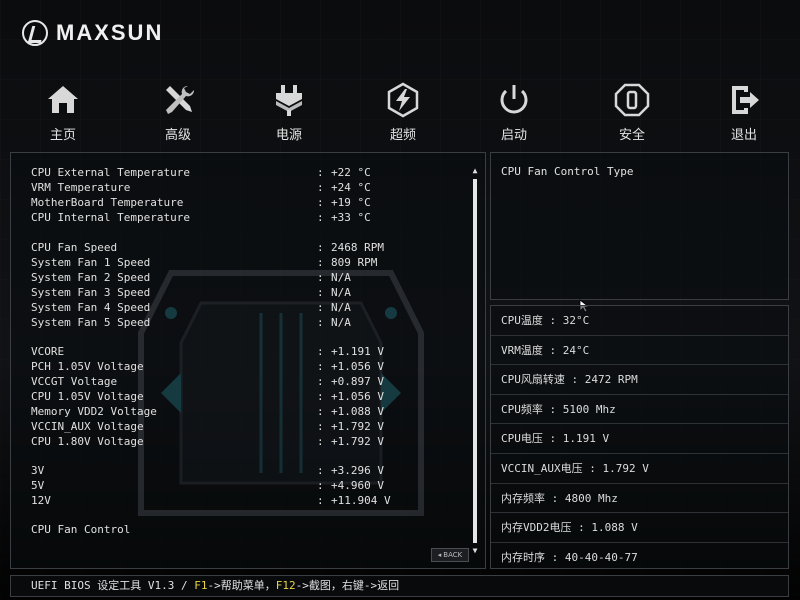 Image resolution: width=800 pixels, height=600 pixels. What do you see at coordinates (246, 202) in the screenshot?
I see `monitor-row-mb-temp: MotherBoard Temperature: +19 °C` at bounding box center [246, 202].